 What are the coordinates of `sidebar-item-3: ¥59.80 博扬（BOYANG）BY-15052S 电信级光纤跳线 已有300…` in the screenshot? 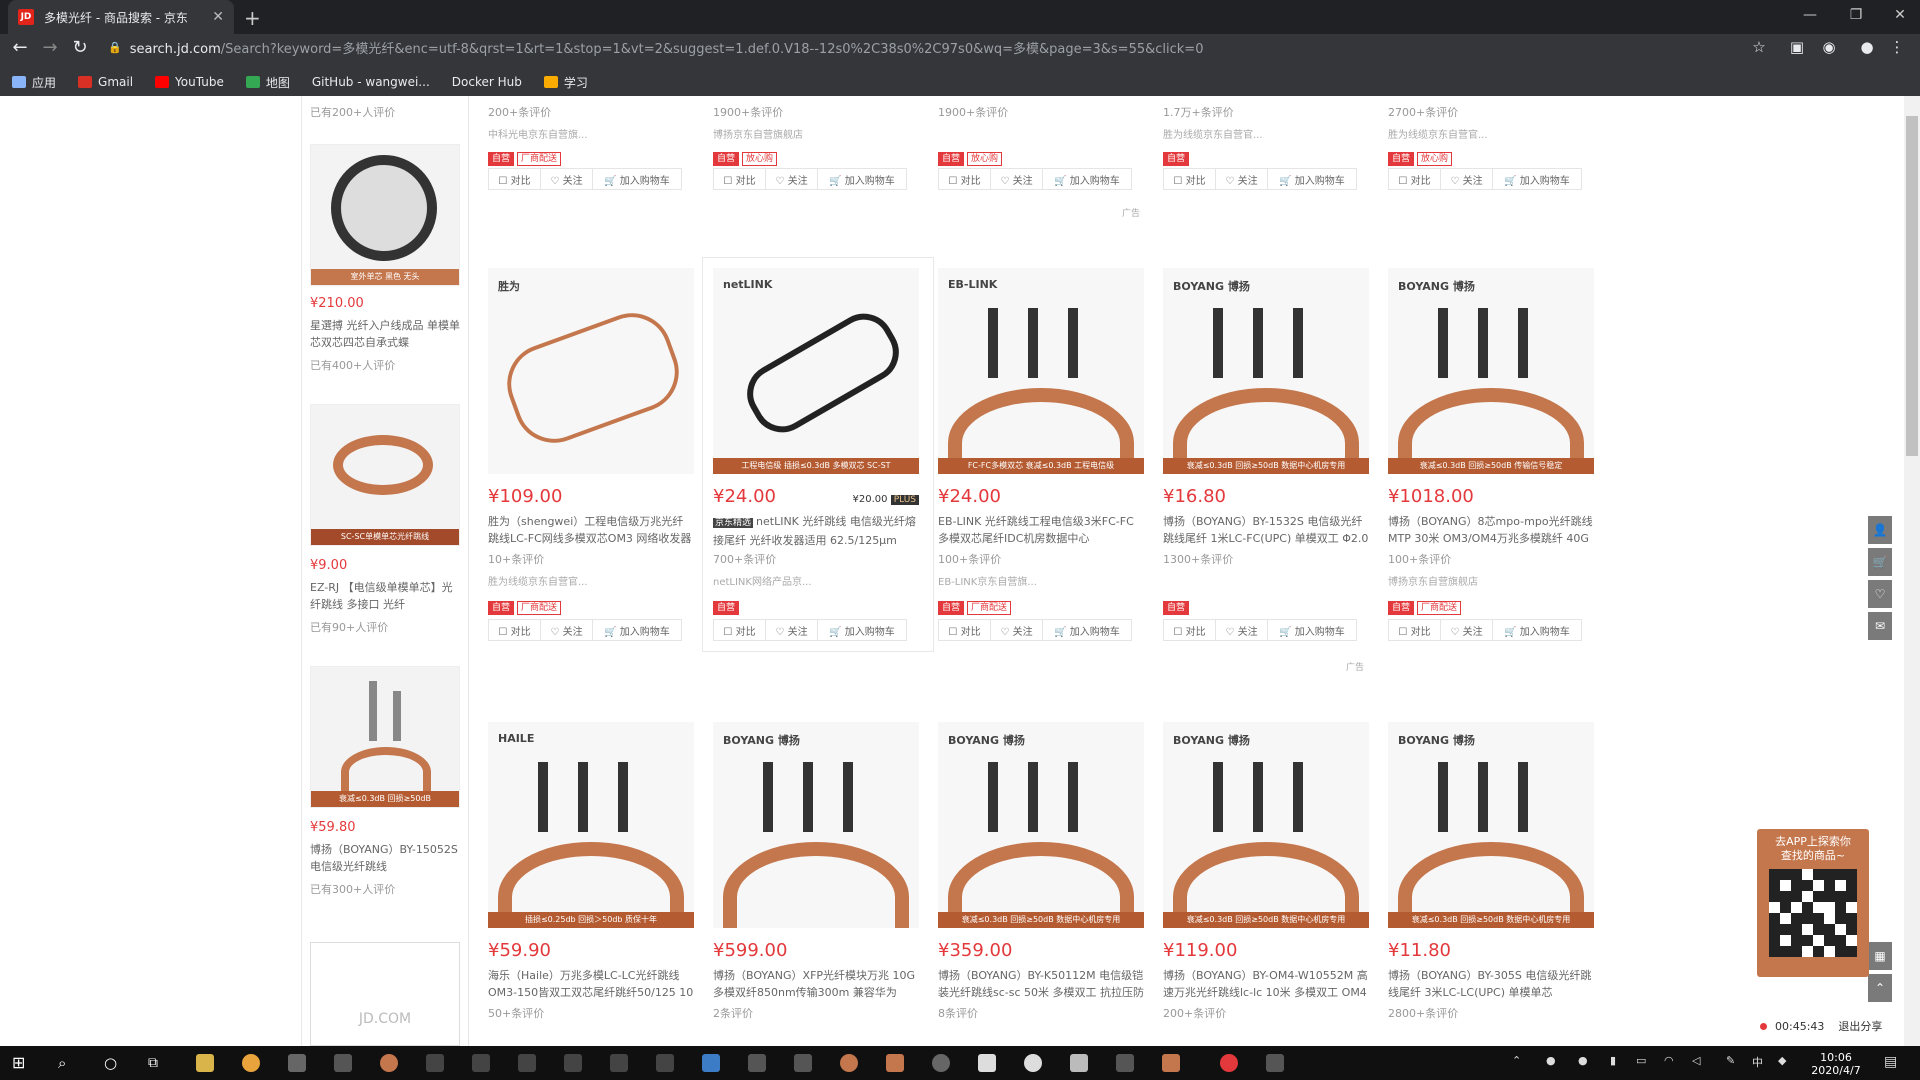 It's located at (385, 858).